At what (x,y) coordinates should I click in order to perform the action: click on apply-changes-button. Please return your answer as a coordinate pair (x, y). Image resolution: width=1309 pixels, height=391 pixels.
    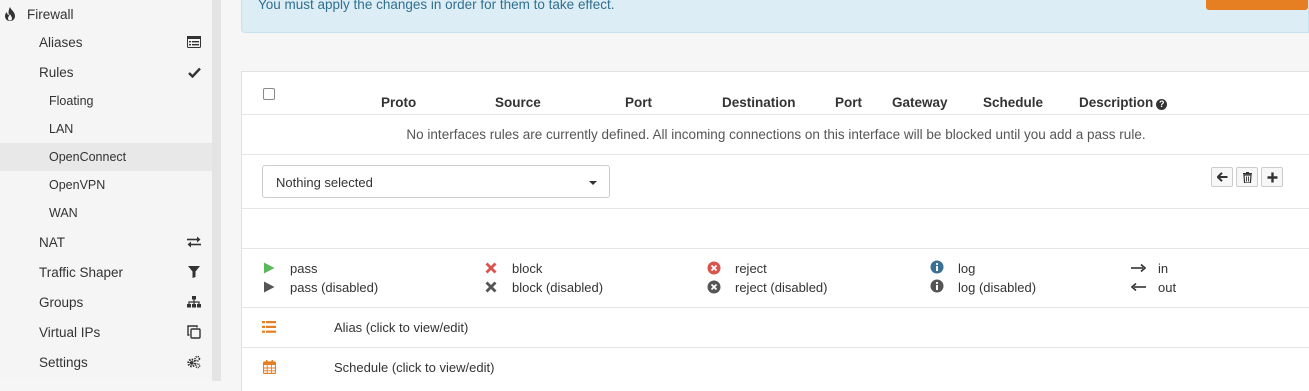
    Looking at the image, I should click on (1257, 5).